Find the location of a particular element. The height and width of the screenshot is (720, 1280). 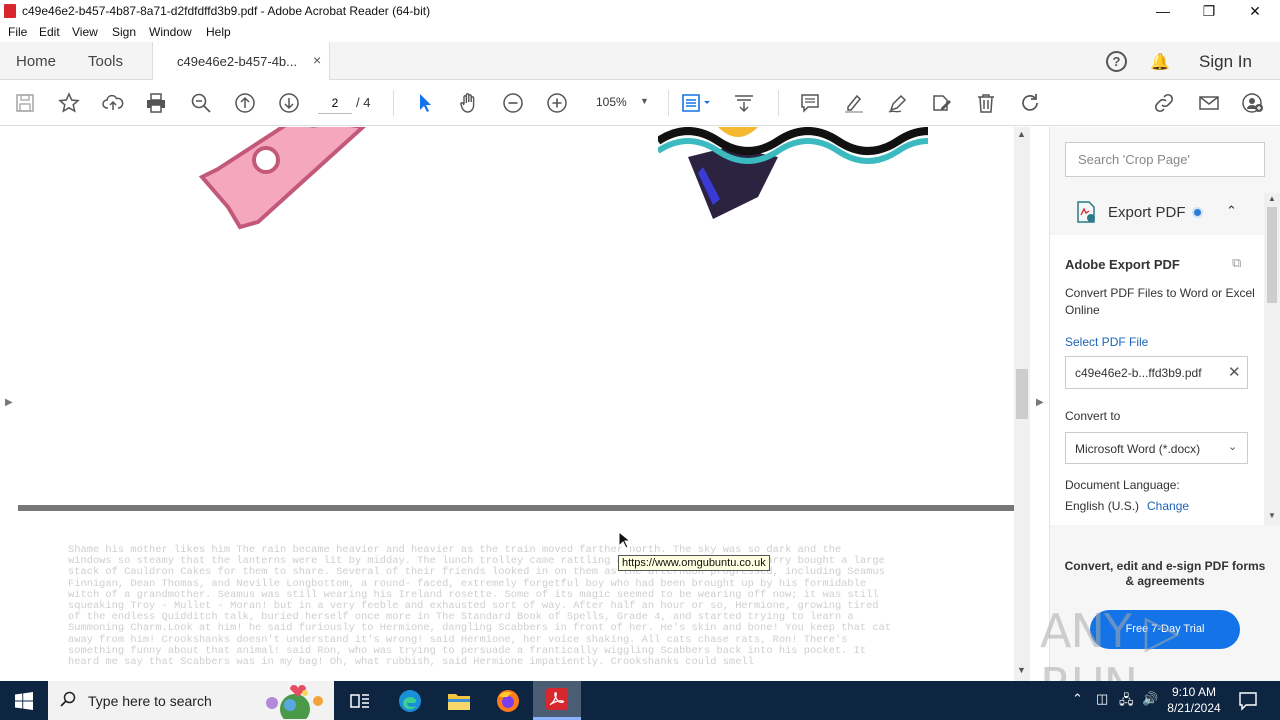

menu-bar: File Edit View Sign Window Help is located at coordinates (640, 32).